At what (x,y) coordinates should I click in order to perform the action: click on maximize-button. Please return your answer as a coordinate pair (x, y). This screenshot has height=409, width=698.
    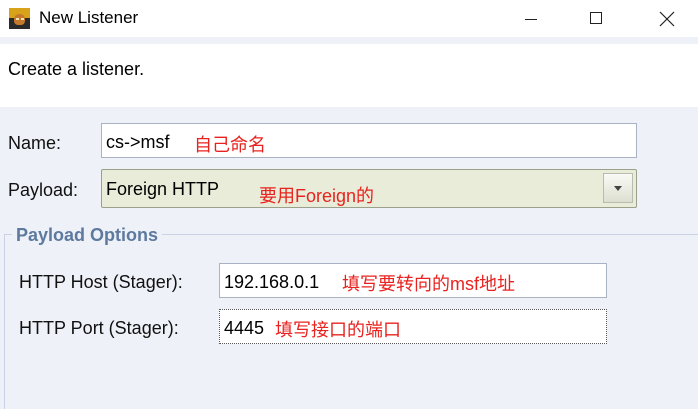
    Looking at the image, I should click on (597, 18).